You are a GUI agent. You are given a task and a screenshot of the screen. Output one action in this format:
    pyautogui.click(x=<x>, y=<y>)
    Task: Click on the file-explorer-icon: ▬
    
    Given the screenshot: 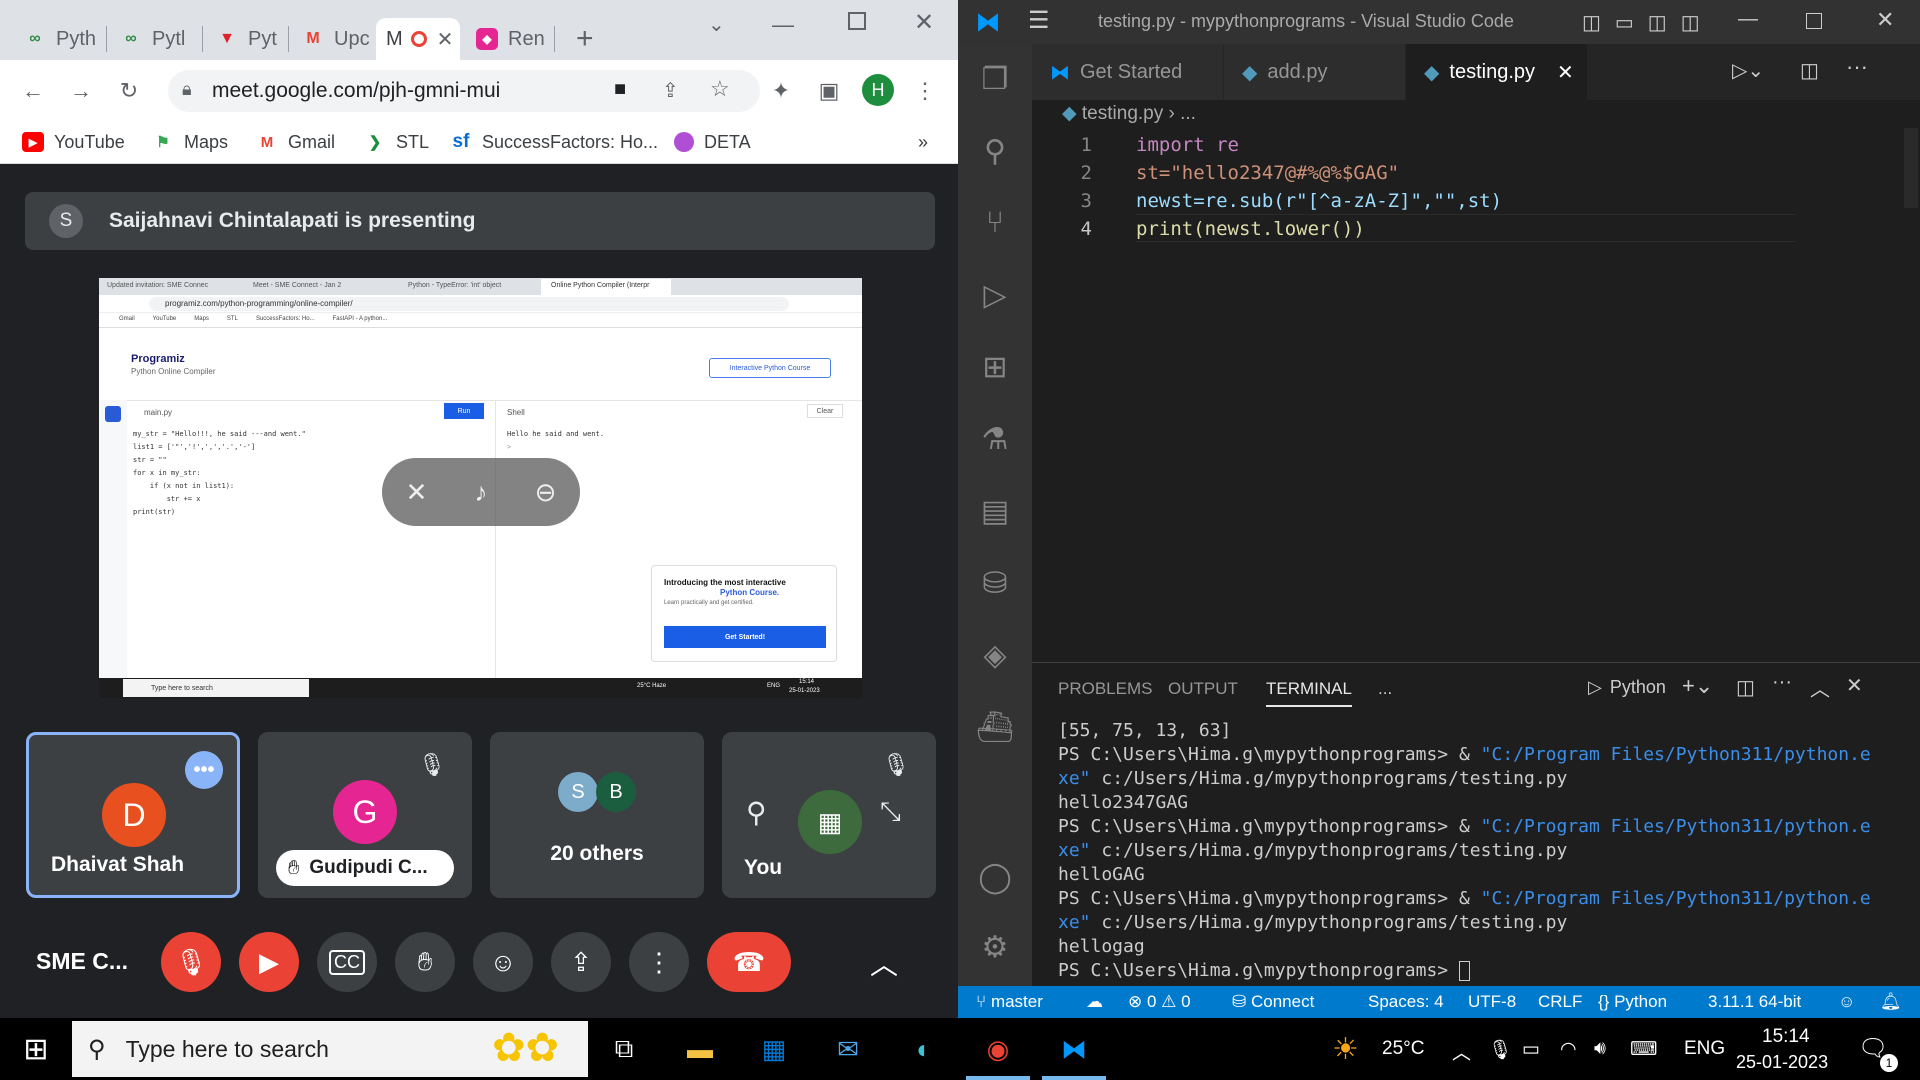 What is the action you would take?
    pyautogui.click(x=700, y=1049)
    